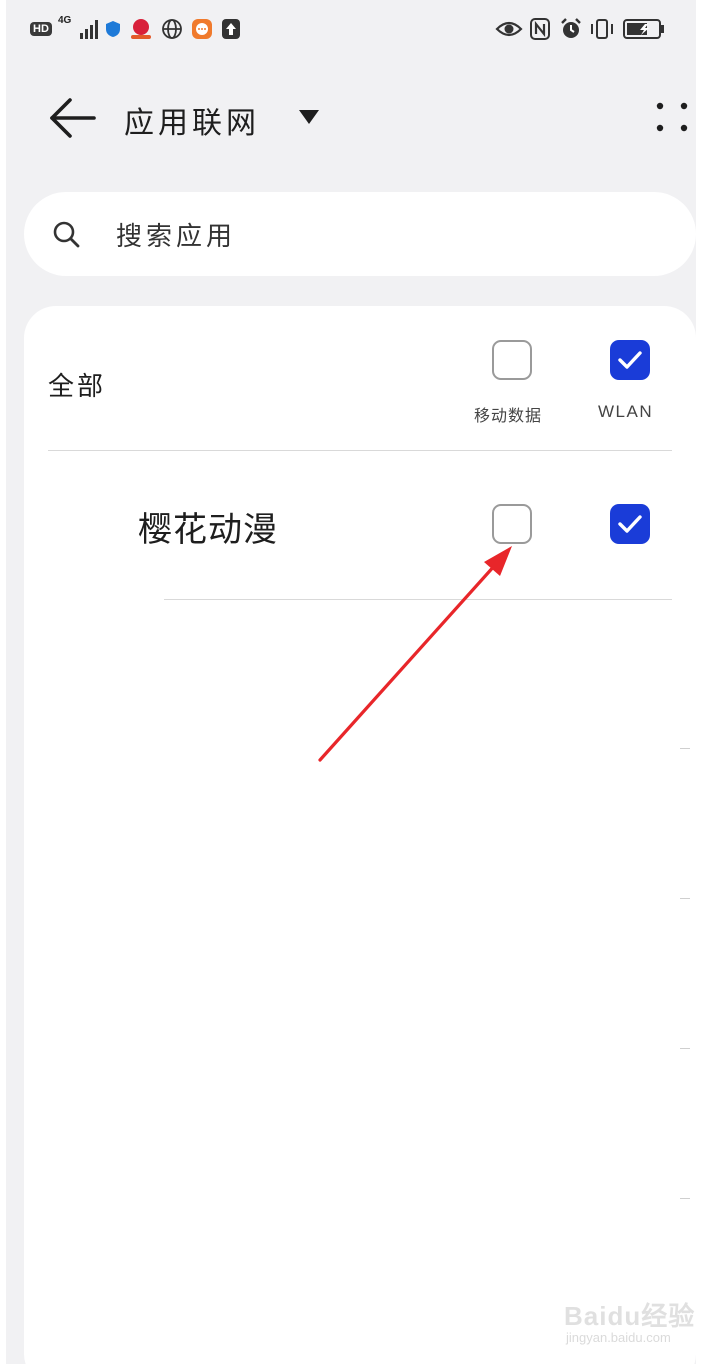 The width and height of the screenshot is (726, 1364). I want to click on all-wlan-checkbox, so click(630, 360).